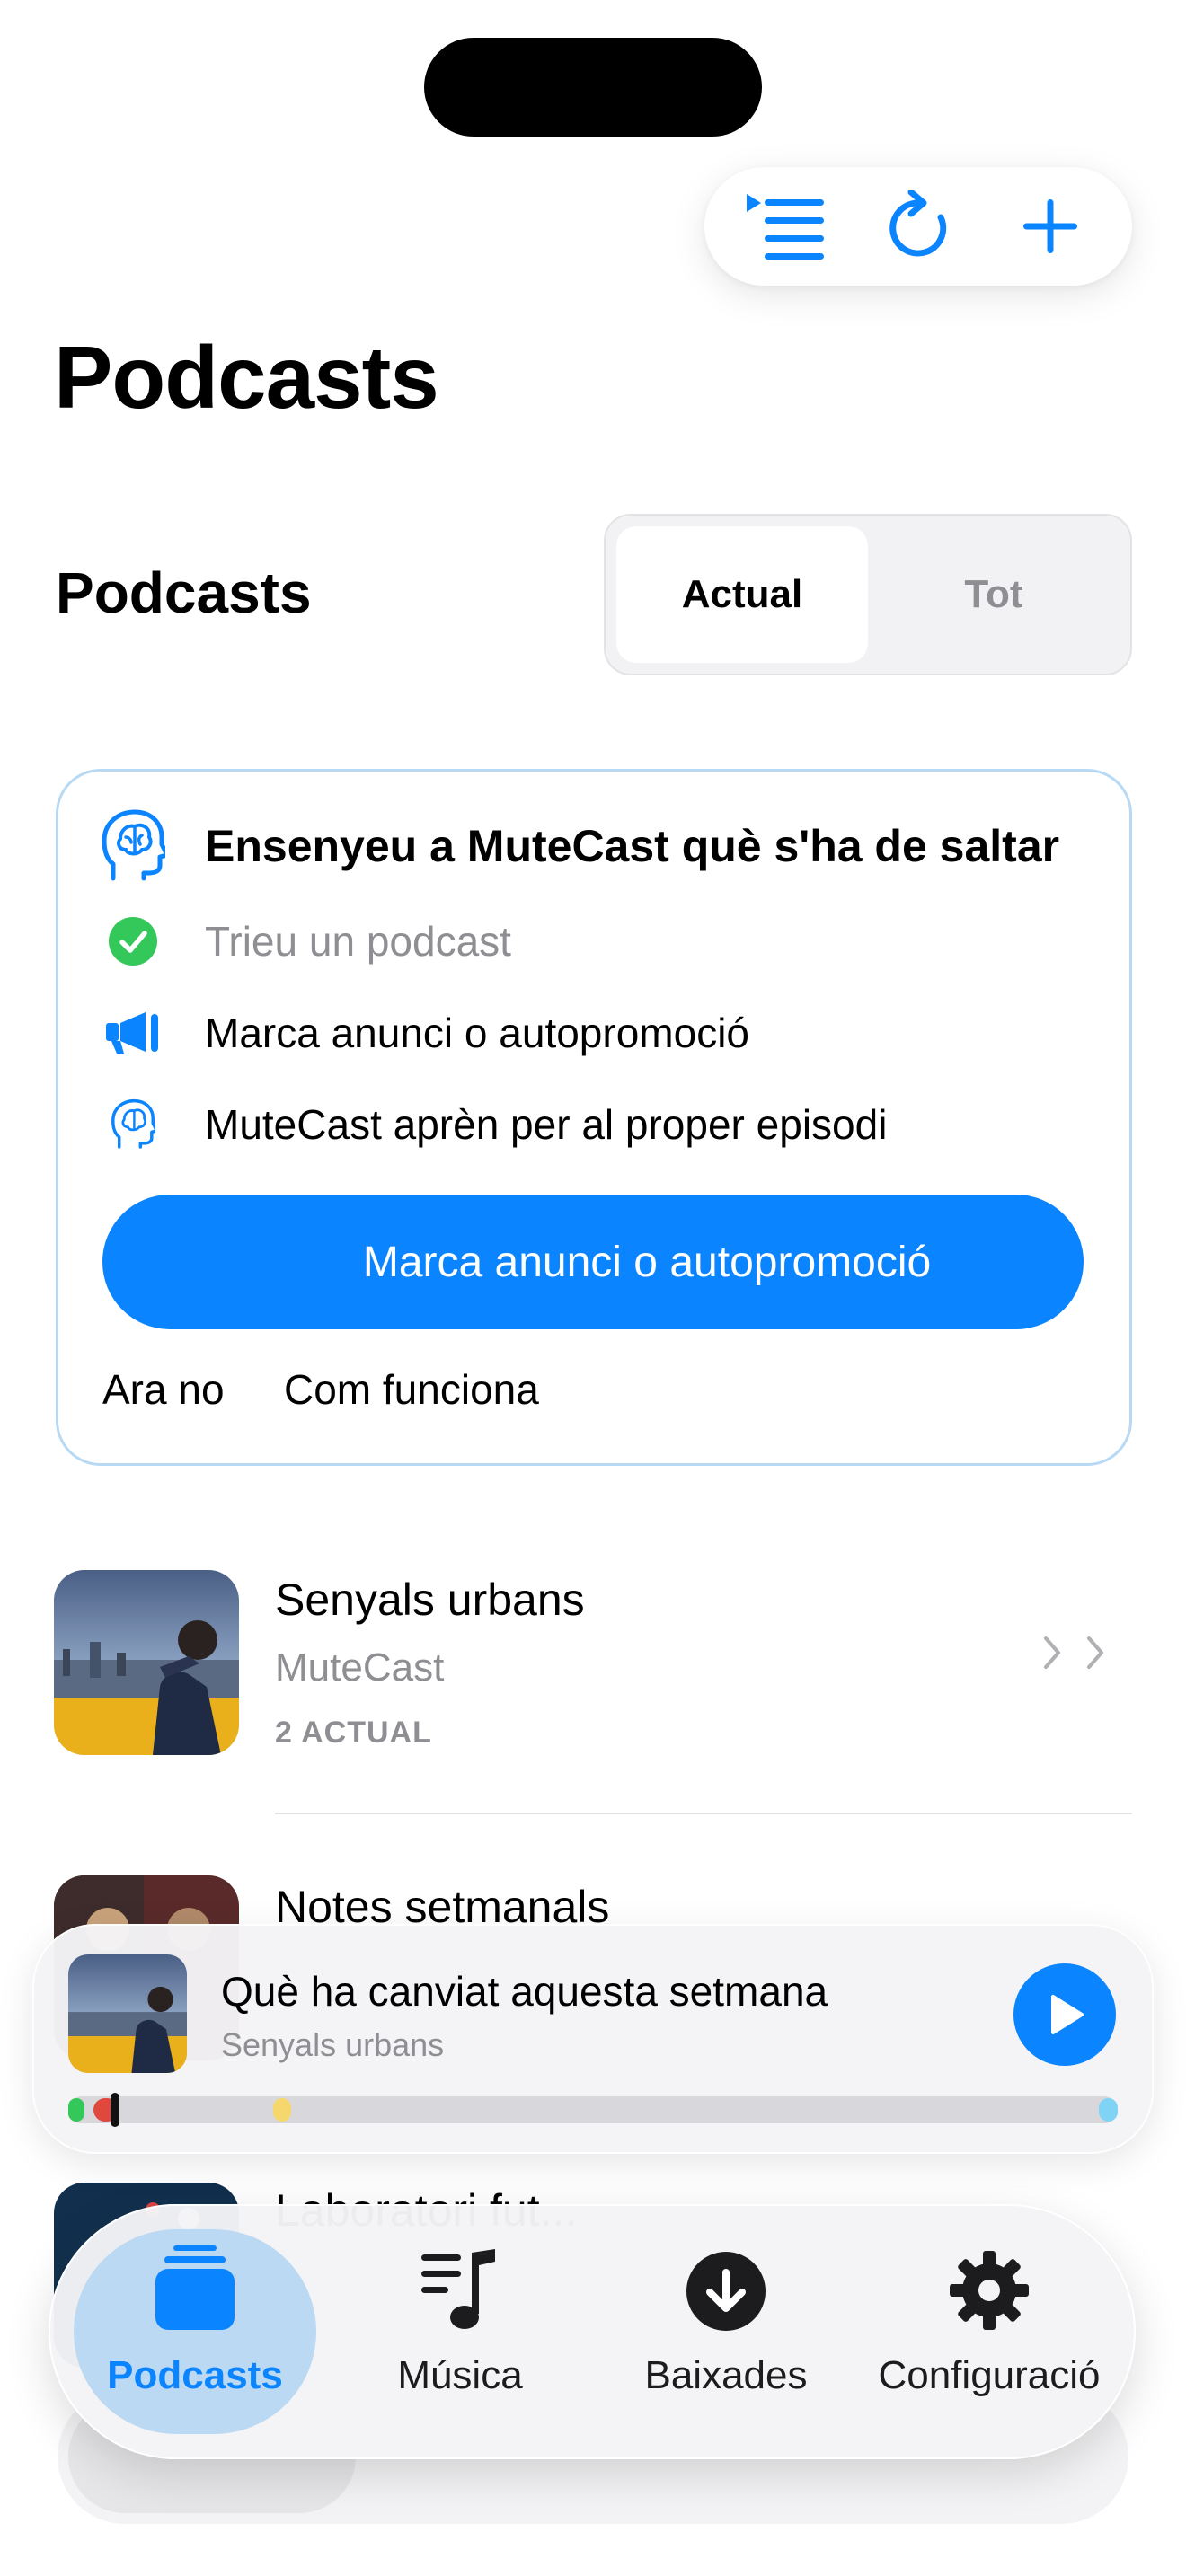 This screenshot has width=1186, height=2576. I want to click on tab-settings: Configuració, so click(989, 2331).